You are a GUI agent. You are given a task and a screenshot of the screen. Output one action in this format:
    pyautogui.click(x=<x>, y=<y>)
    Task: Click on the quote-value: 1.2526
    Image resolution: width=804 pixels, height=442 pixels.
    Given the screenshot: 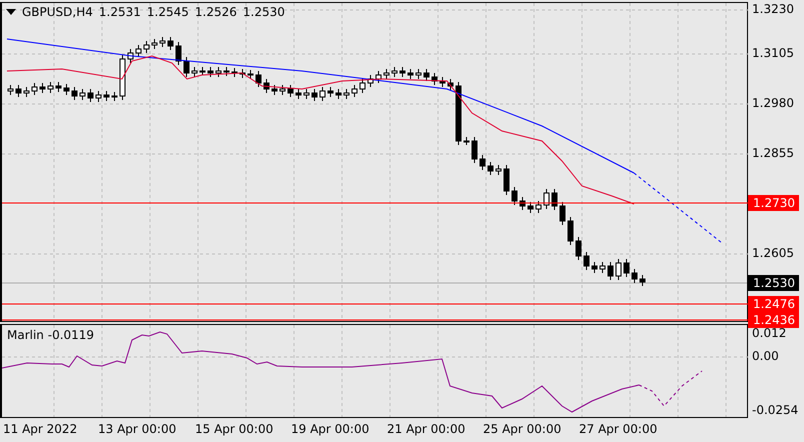 What is the action you would take?
    pyautogui.click(x=215, y=12)
    